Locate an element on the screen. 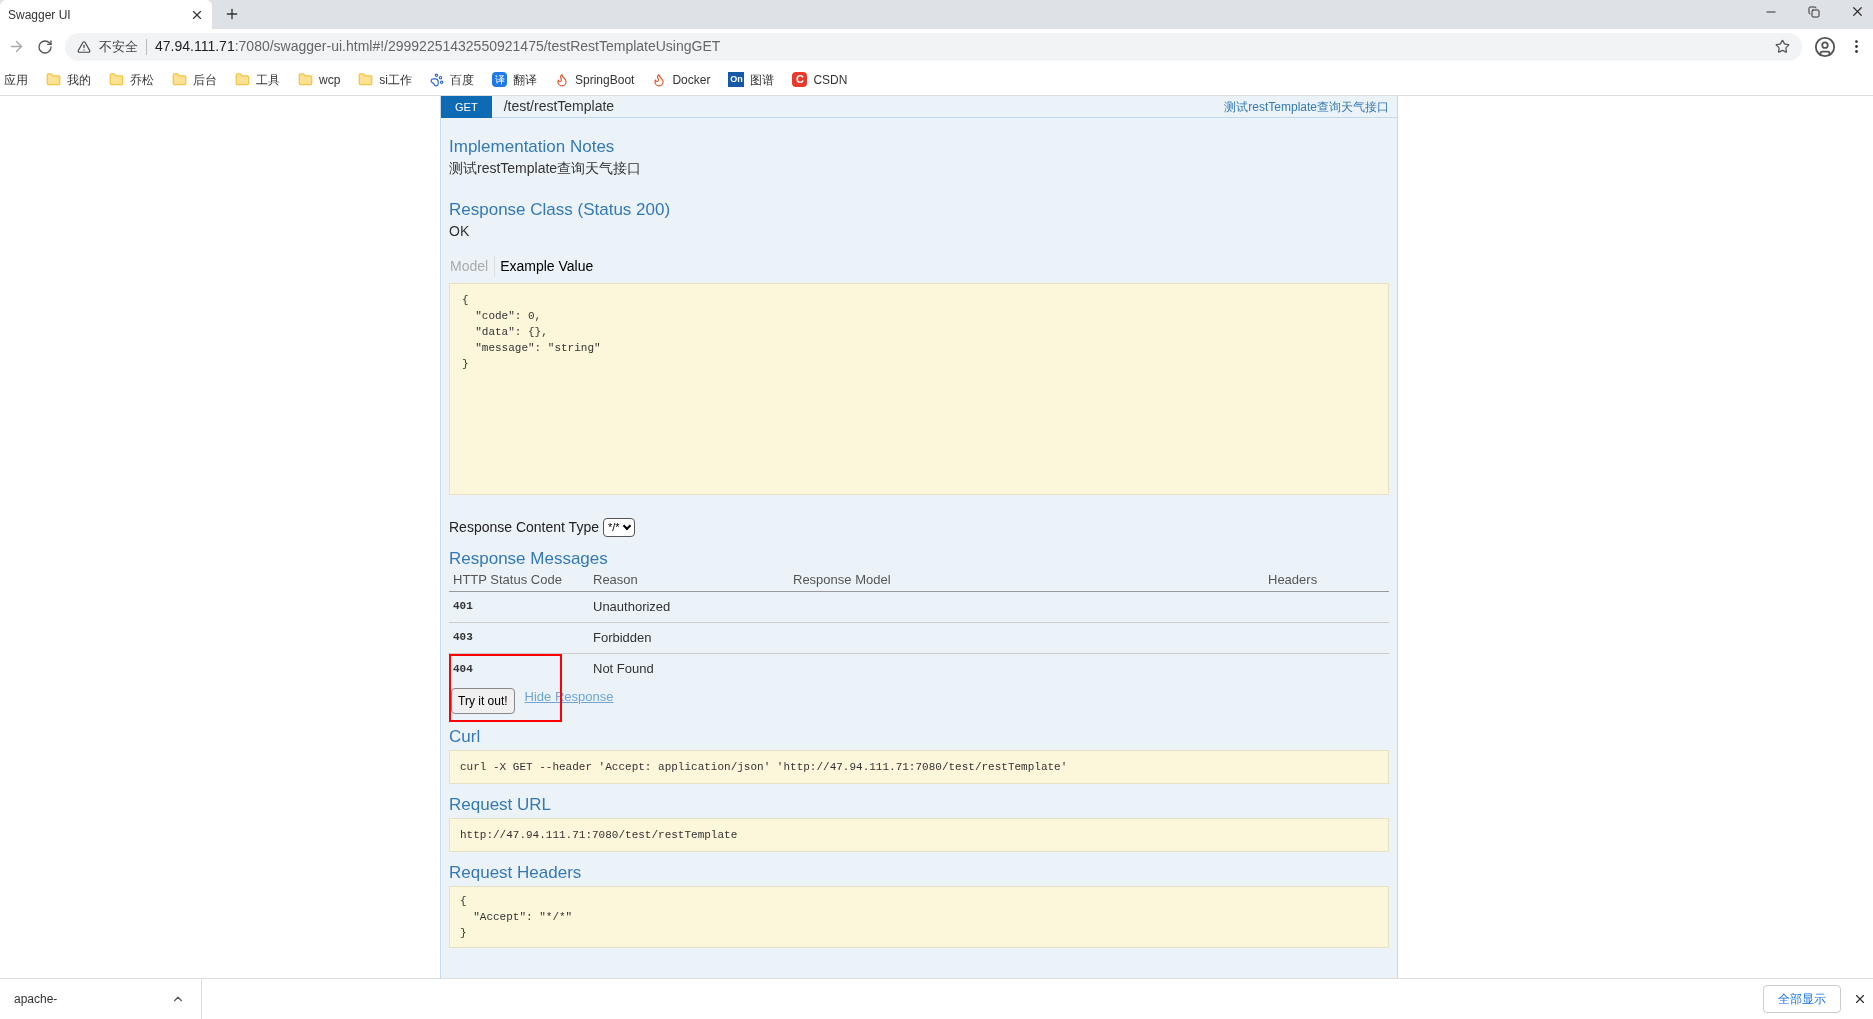  response-class-text: OK is located at coordinates (460, 231).